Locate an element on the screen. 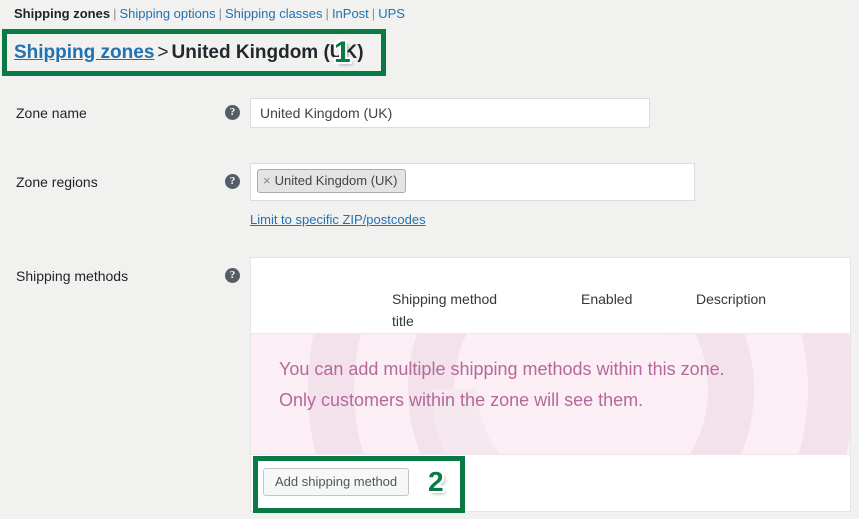  add-shipping-method-button: Add shipping method is located at coordinates (336, 482).